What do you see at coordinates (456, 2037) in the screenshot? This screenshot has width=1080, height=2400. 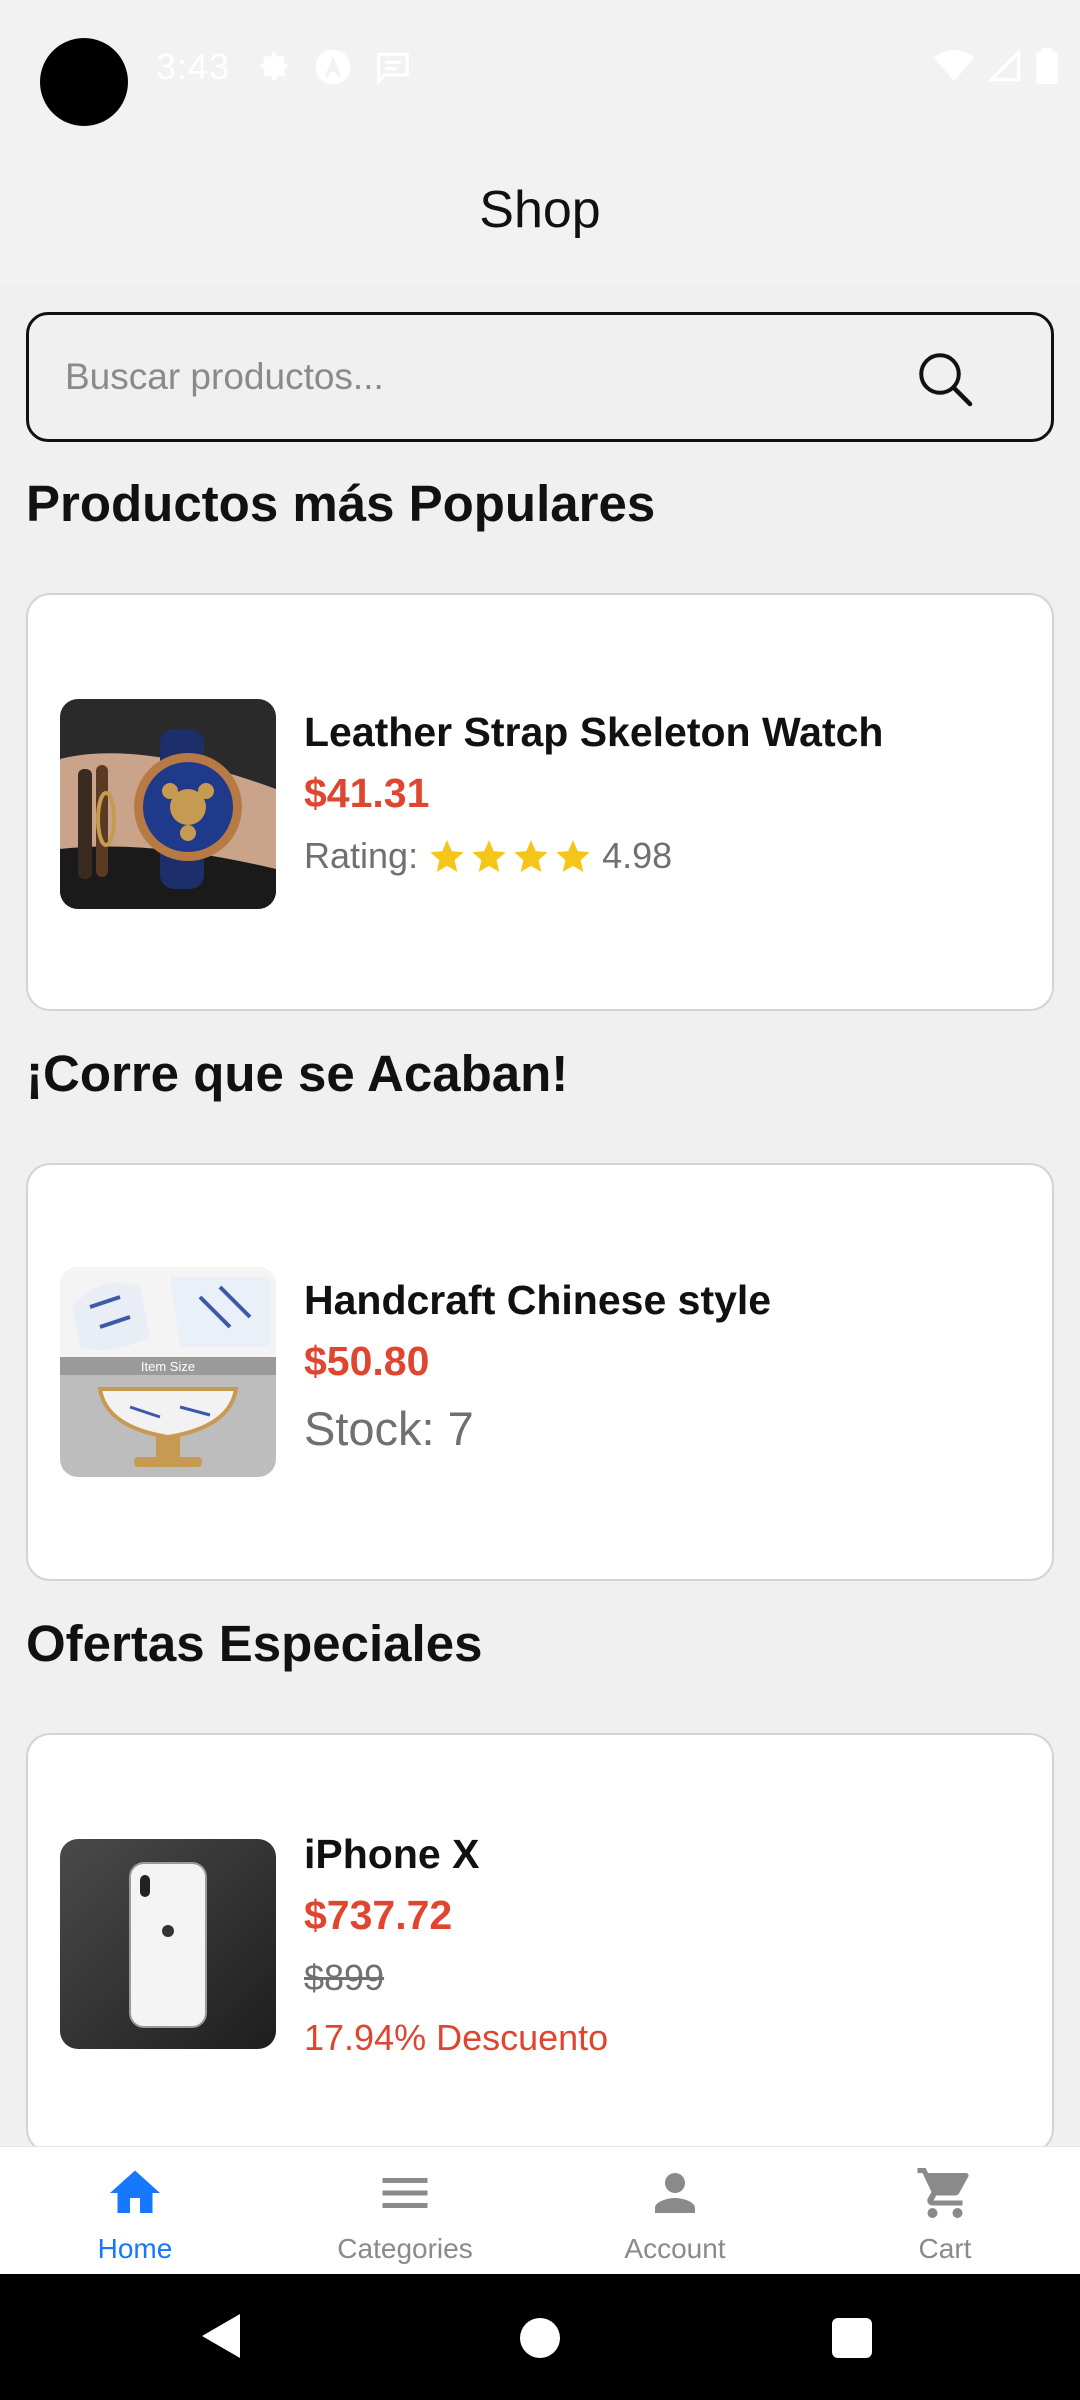 I see `discount-label: 17.94% Descuento` at bounding box center [456, 2037].